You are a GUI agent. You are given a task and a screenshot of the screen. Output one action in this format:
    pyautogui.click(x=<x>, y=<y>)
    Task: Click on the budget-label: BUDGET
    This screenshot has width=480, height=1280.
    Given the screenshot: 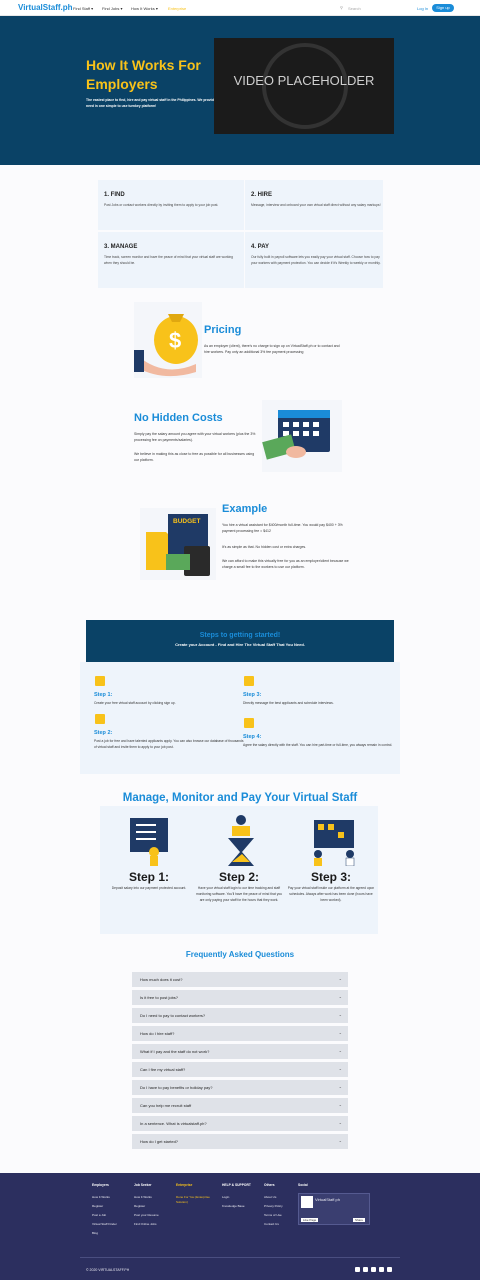 What is the action you would take?
    pyautogui.click(x=186, y=521)
    